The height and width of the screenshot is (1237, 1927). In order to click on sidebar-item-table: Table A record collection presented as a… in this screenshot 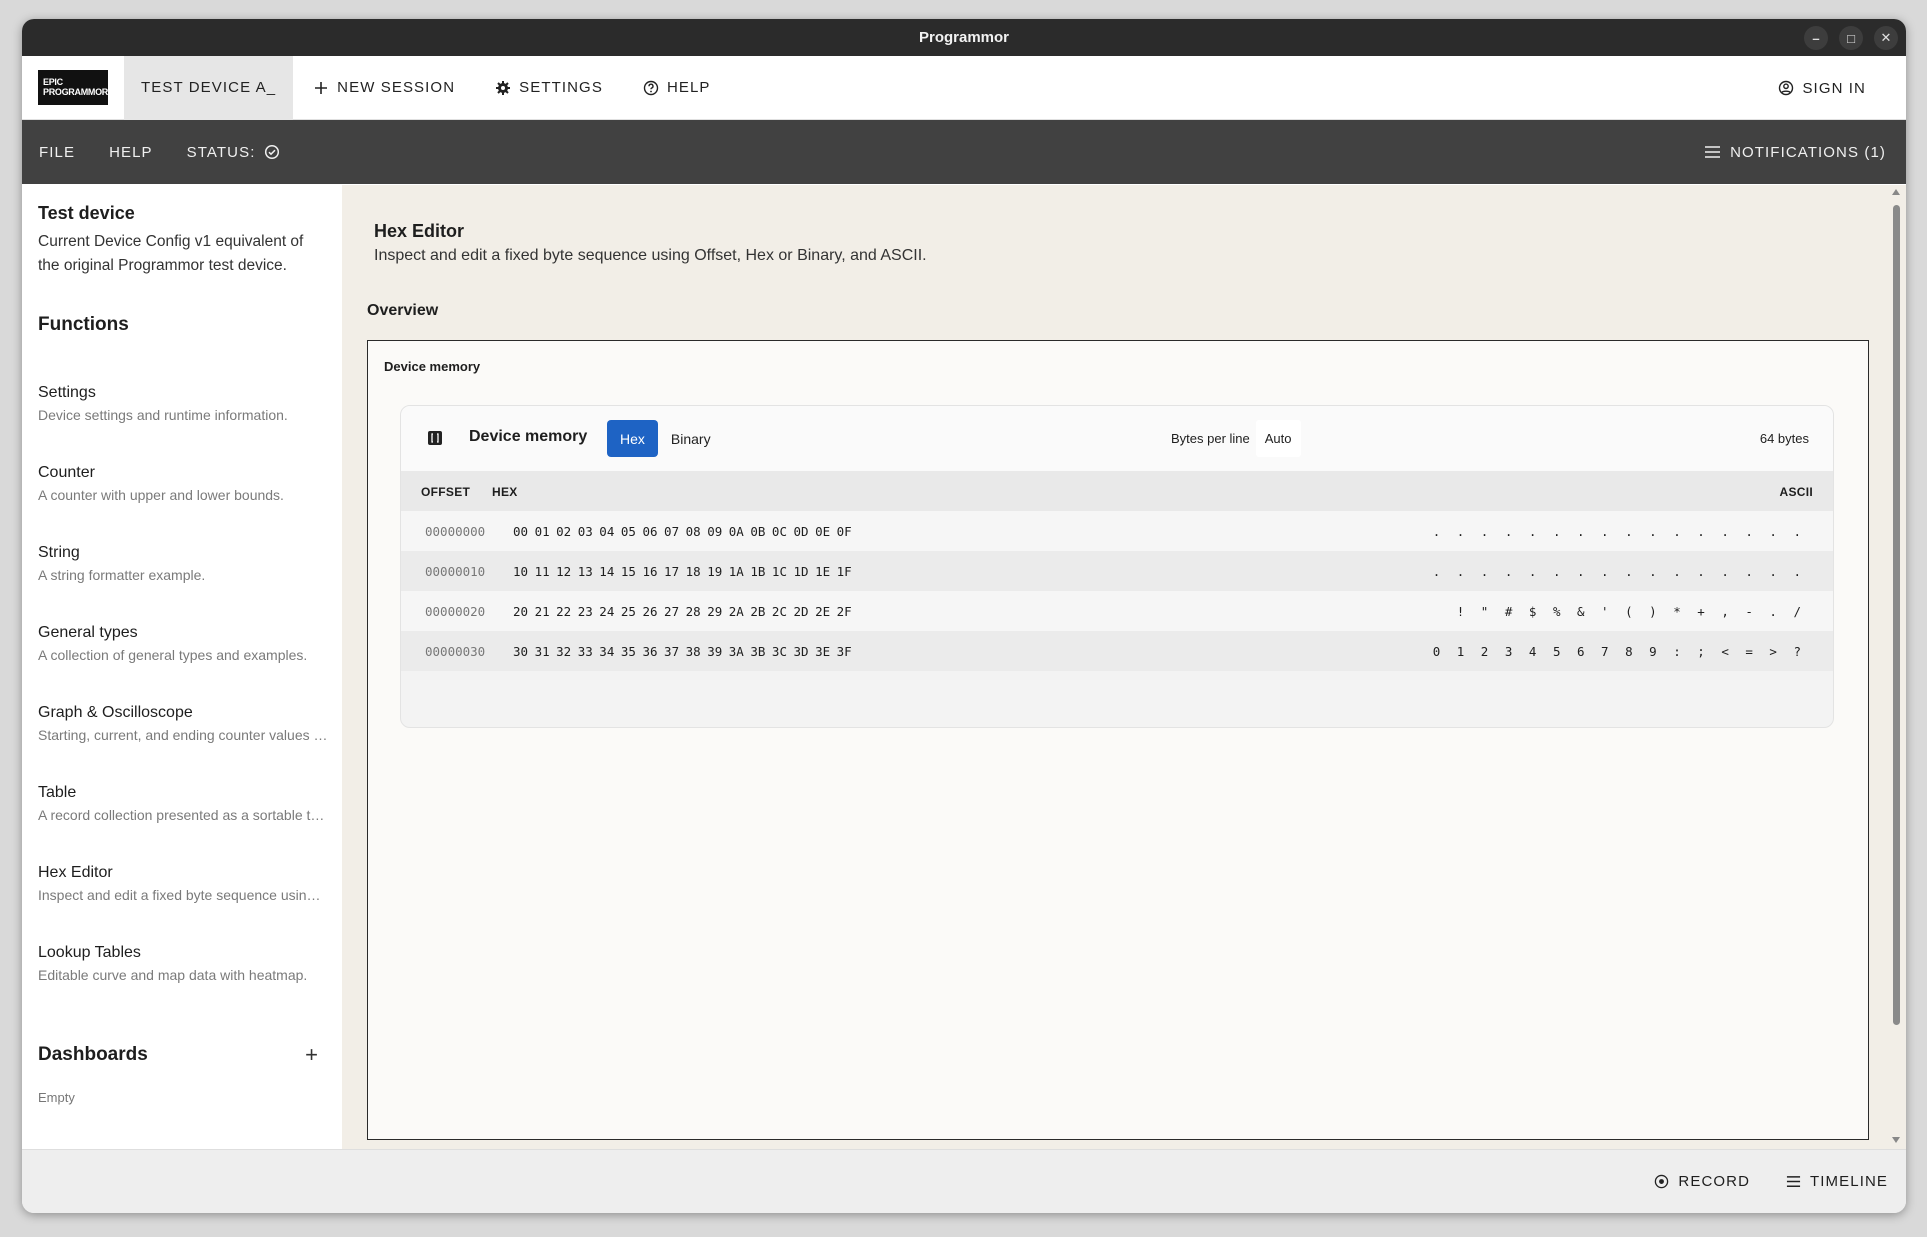, I will do `click(183, 824)`.